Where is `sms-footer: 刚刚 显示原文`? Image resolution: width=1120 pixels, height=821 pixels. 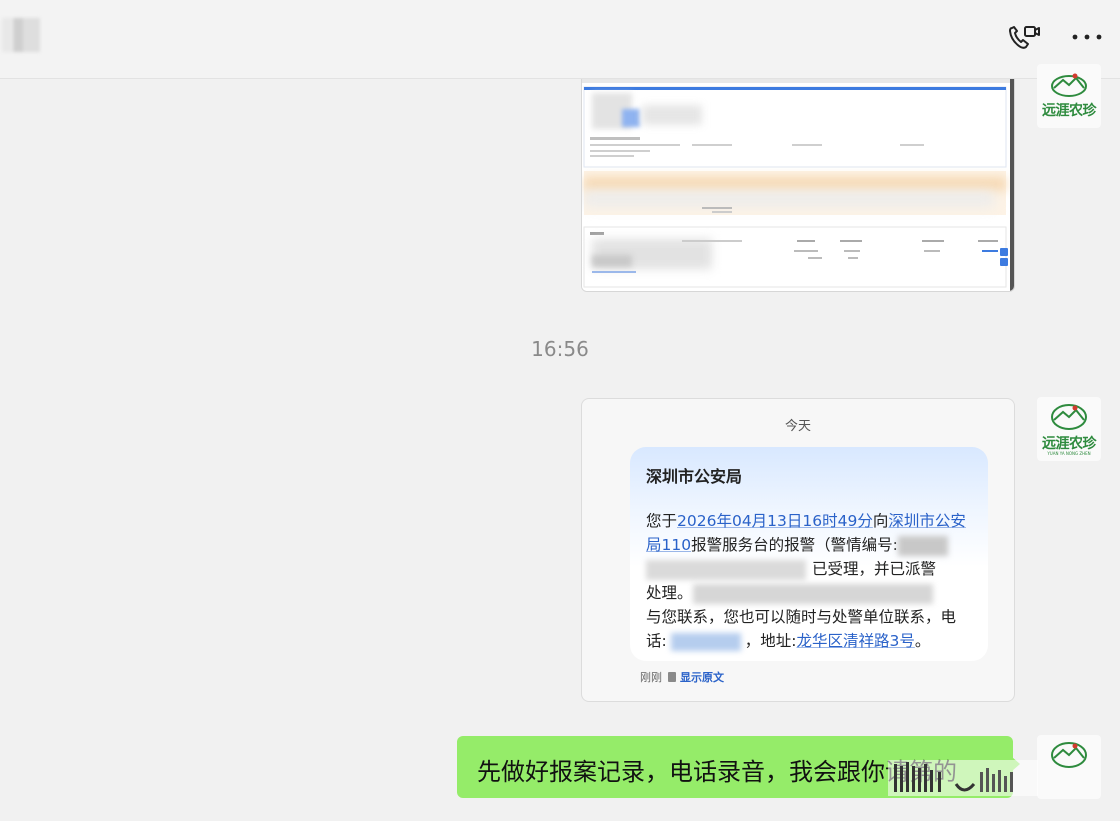
sms-footer: 刚刚 显示原文 is located at coordinates (682, 677).